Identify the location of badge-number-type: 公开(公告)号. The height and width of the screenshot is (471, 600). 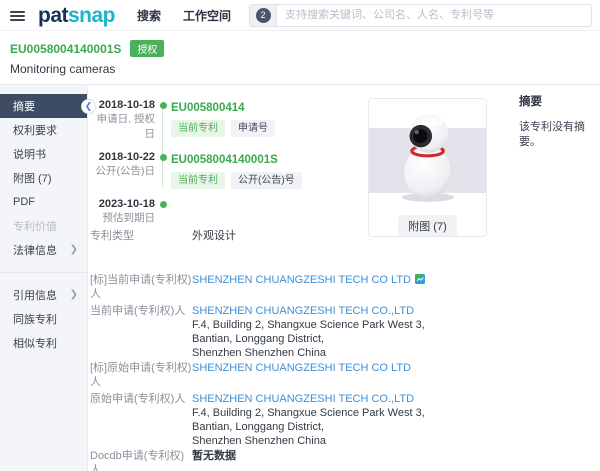
(266, 180).